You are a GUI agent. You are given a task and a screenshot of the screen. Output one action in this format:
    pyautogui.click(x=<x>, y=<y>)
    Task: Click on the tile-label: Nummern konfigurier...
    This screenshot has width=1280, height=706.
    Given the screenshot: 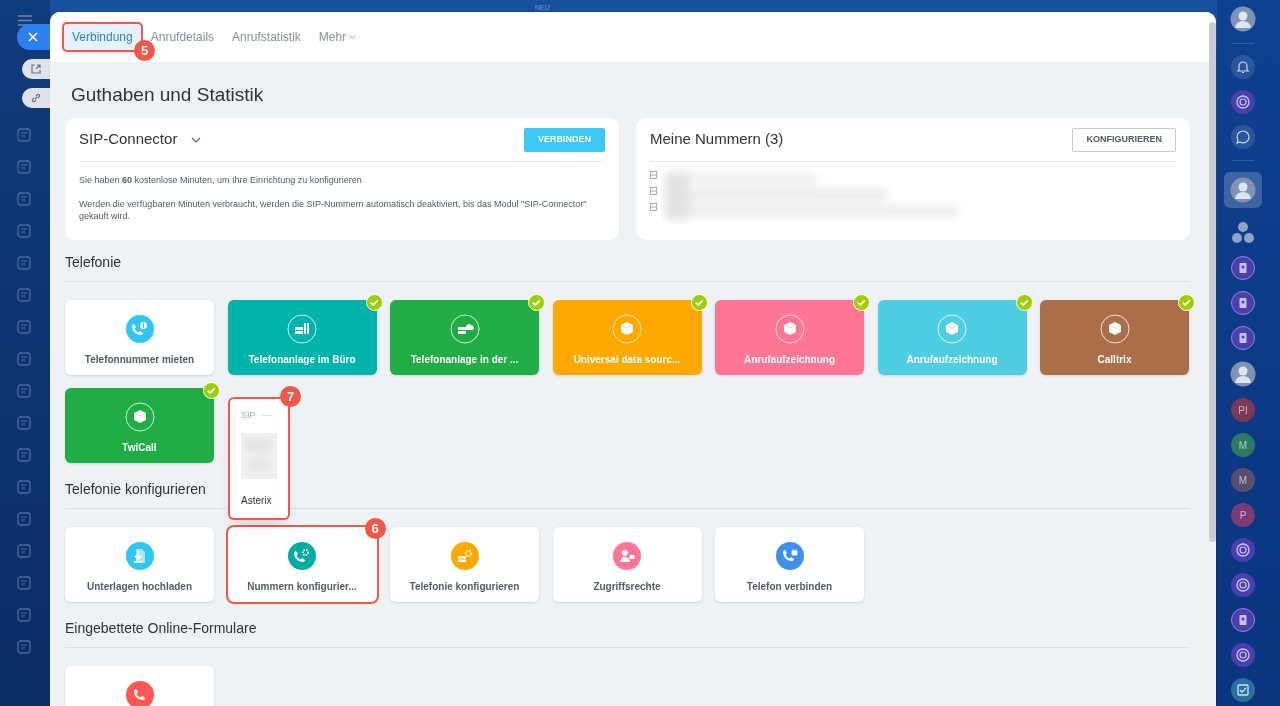 What is the action you would take?
    pyautogui.click(x=302, y=587)
    